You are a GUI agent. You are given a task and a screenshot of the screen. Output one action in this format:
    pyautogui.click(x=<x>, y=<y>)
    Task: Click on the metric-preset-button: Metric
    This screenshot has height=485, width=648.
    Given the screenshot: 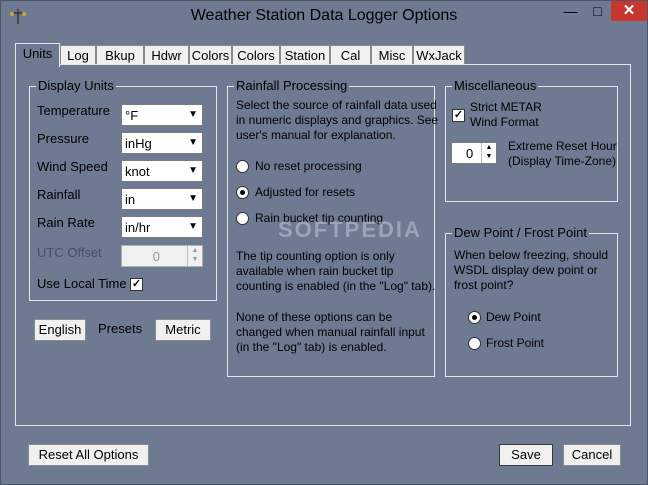 What is the action you would take?
    pyautogui.click(x=183, y=330)
    